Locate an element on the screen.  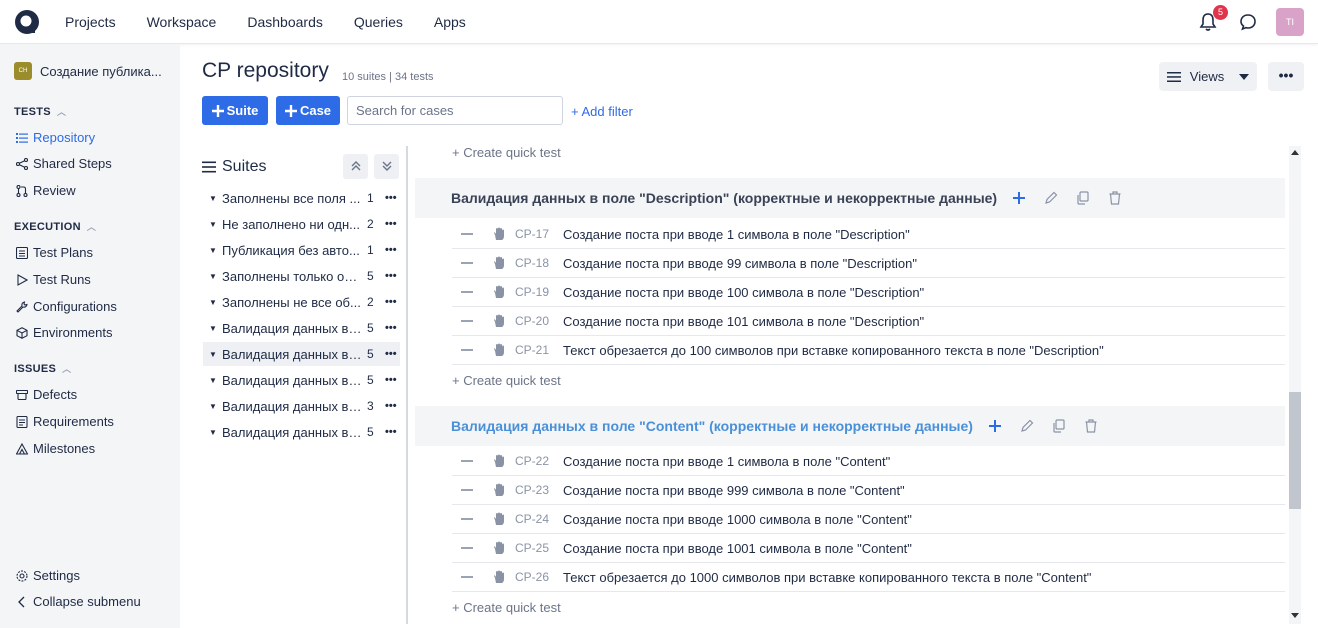
app-logo-icon is located at coordinates (27, 22).